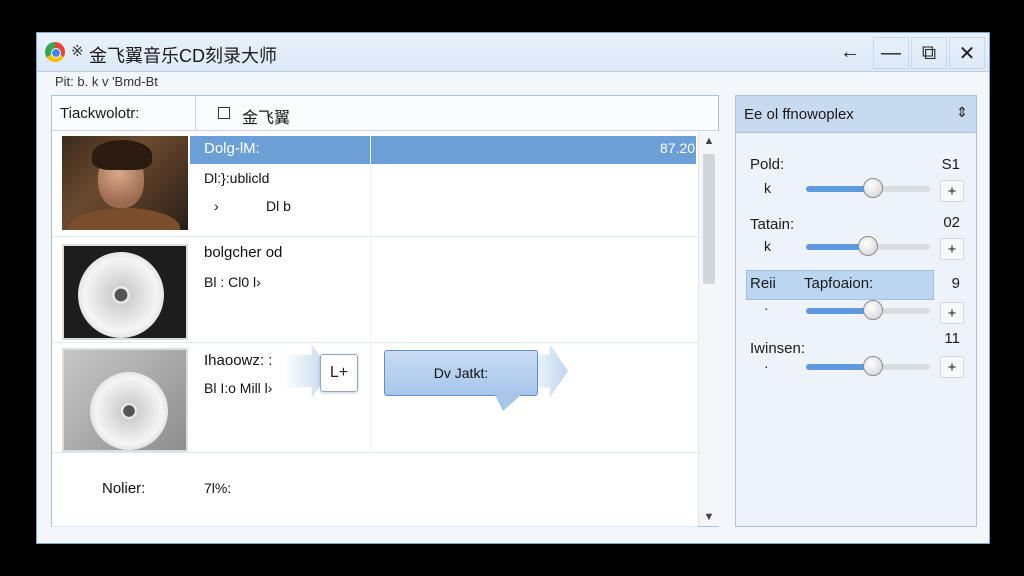  I want to click on album-cover-portrait, so click(125, 183).